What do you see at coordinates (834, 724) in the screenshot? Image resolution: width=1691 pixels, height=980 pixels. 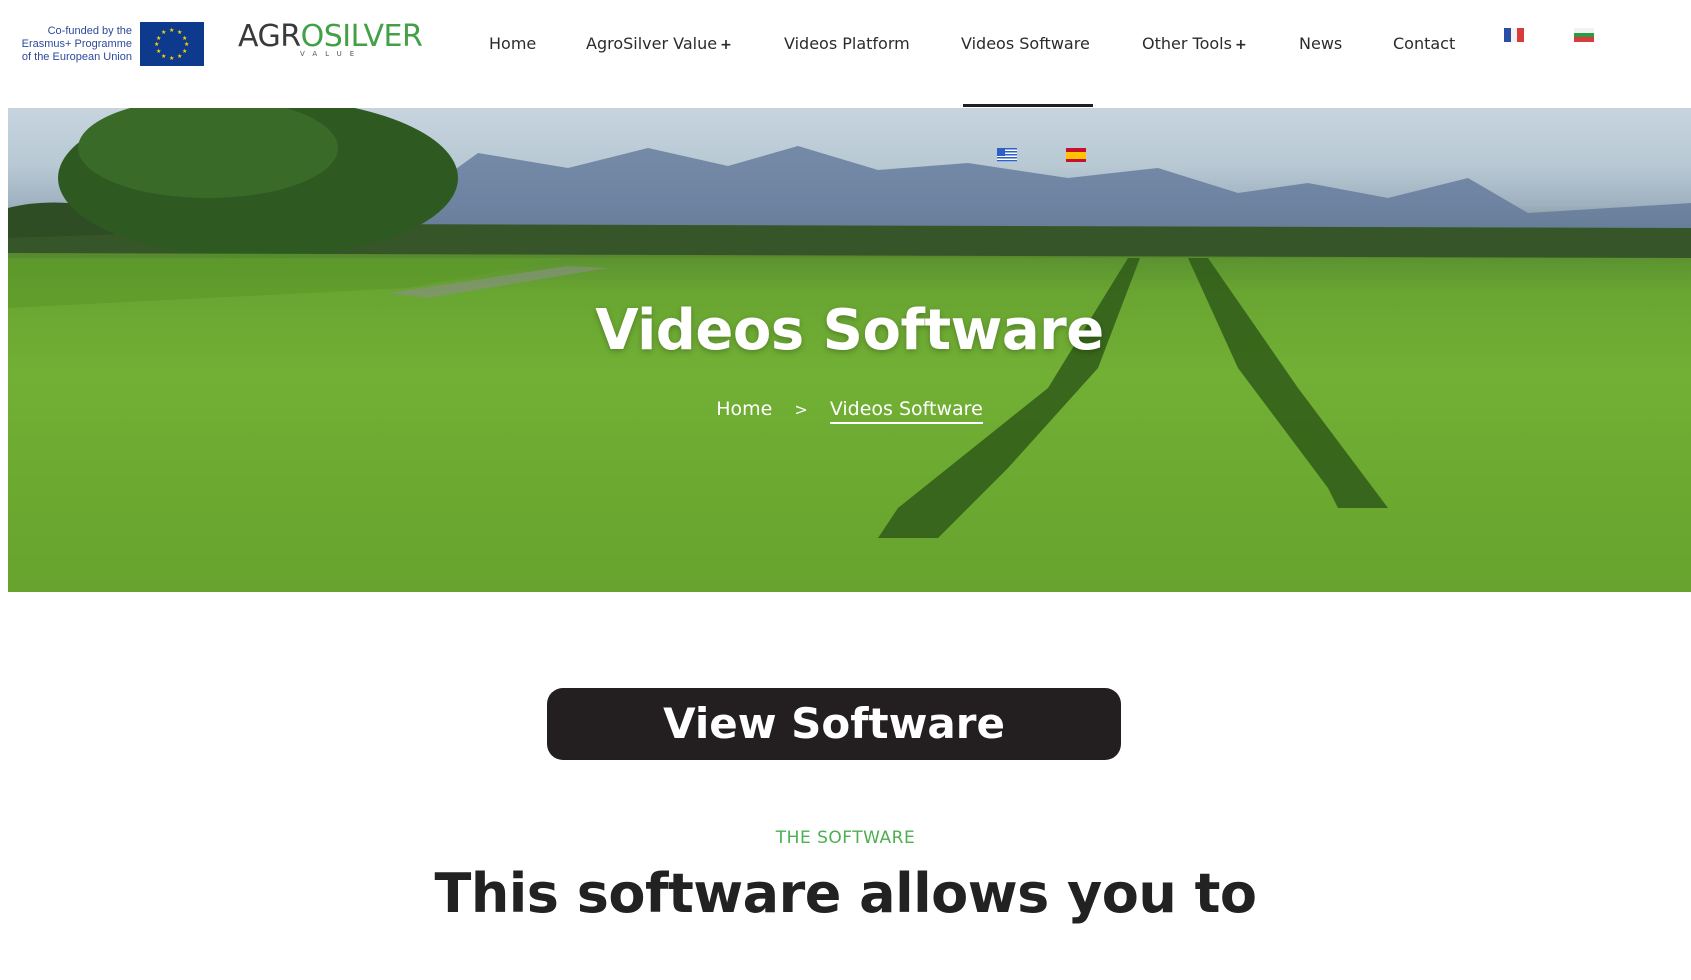 I see `view-software-button: View Software` at bounding box center [834, 724].